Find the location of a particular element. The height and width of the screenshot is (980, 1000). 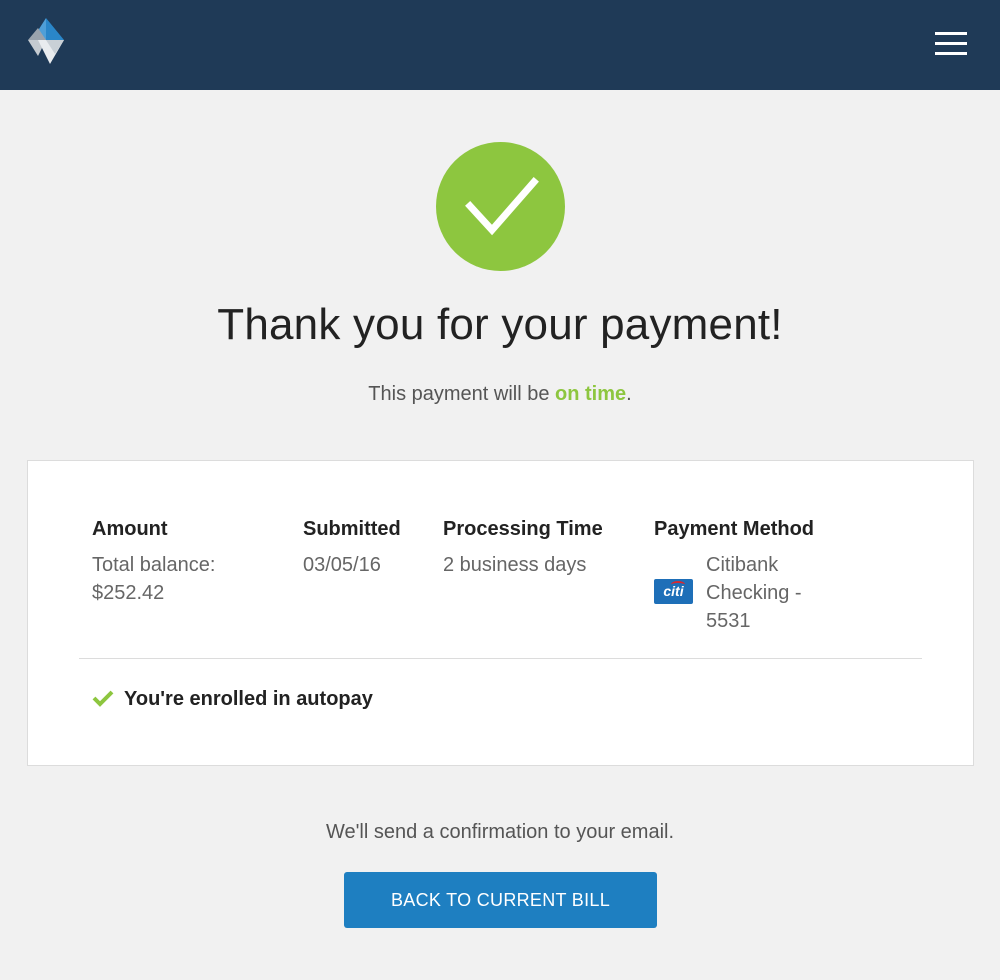

amount-label: Amount is located at coordinates (130, 529).